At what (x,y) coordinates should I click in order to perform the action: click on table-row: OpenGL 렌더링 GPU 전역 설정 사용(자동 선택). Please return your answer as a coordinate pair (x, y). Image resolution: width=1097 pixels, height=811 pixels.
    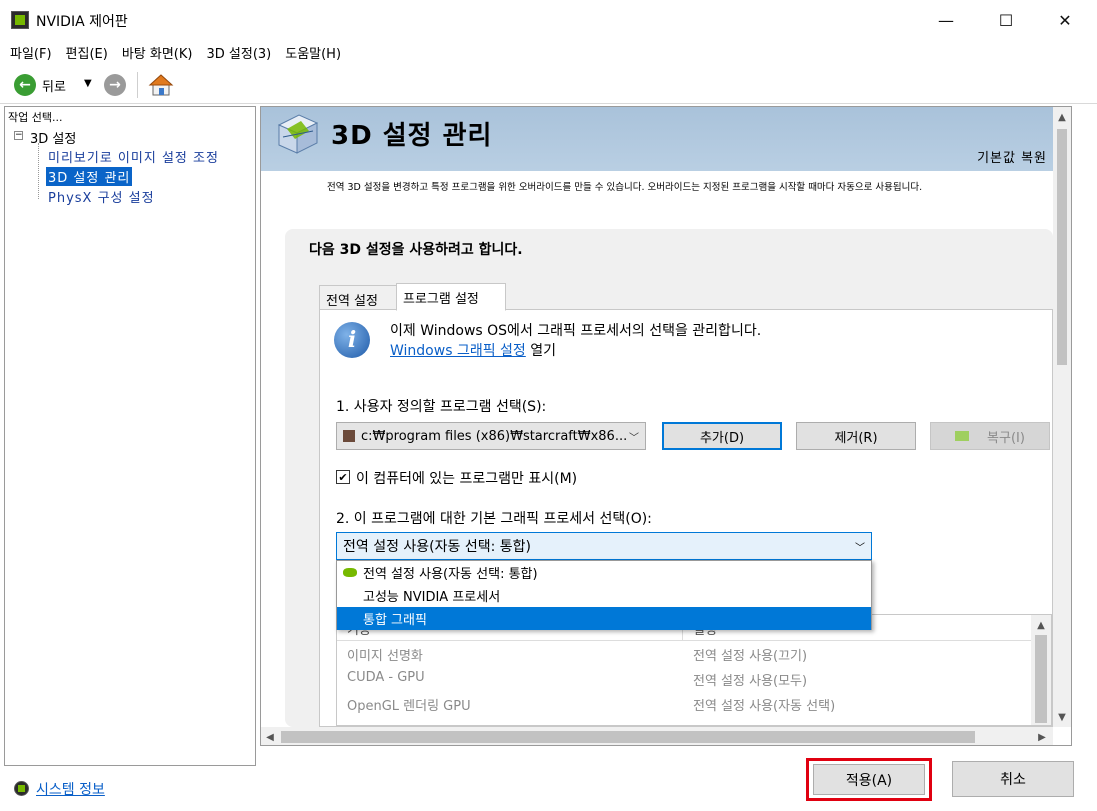
    Looking at the image, I should click on (591, 705).